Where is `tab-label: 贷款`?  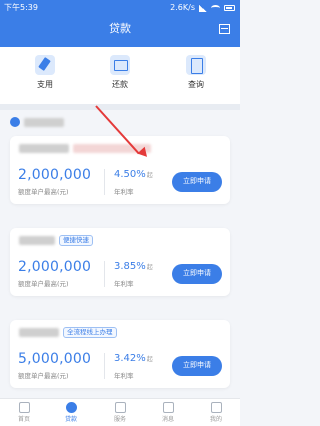 tab-label: 贷款 is located at coordinates (70, 419).